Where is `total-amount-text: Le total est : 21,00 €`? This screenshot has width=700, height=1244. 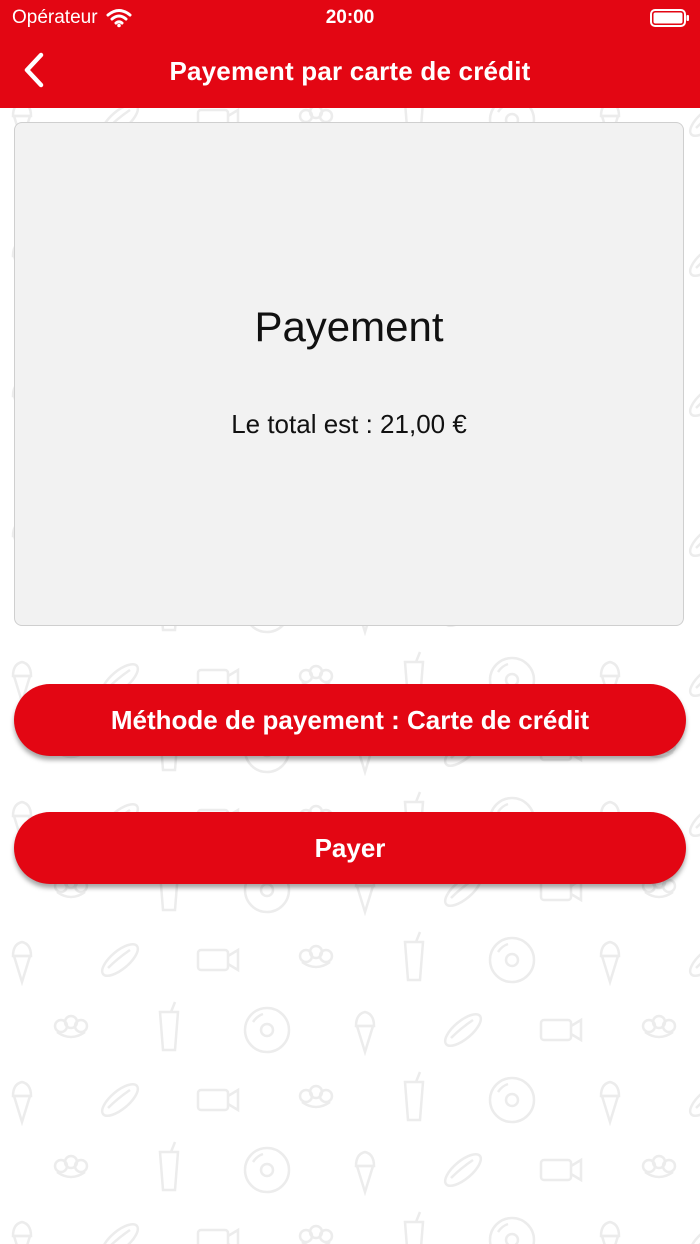 total-amount-text: Le total est : 21,00 € is located at coordinates (349, 424).